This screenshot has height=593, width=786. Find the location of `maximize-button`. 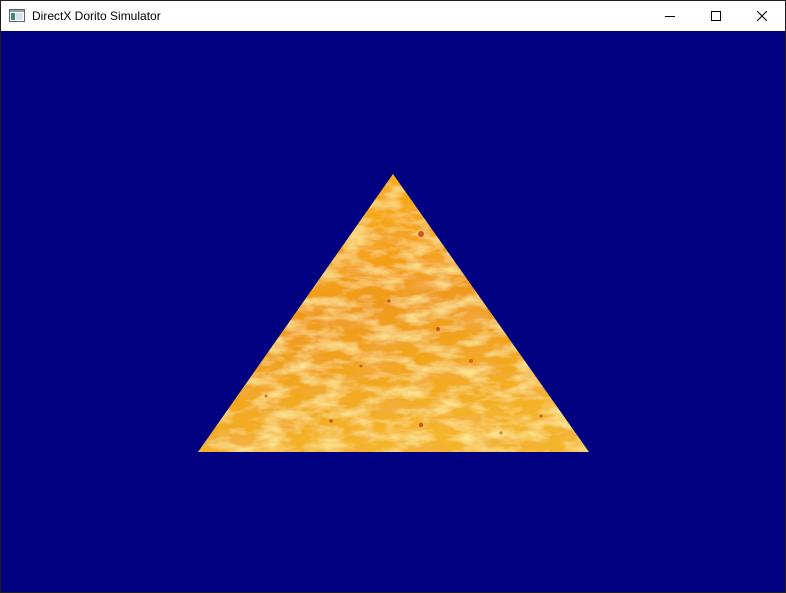

maximize-button is located at coordinates (716, 16).